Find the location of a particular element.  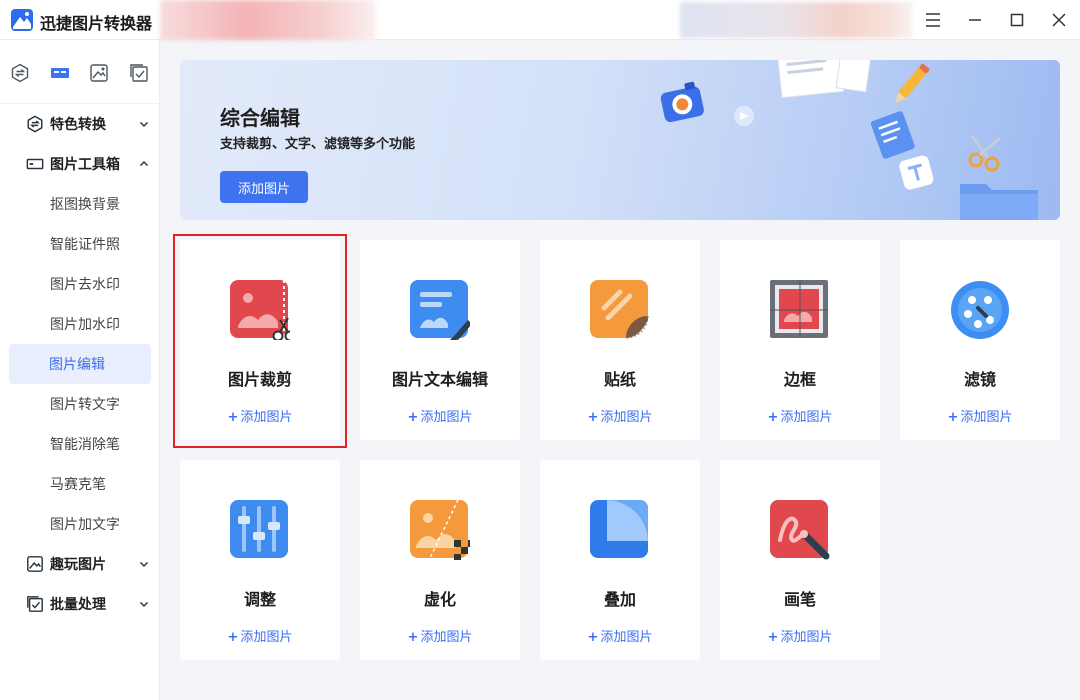

banner-subtitle: 支持裁剪、文字、滤镜等多个功能 is located at coordinates (318, 144).